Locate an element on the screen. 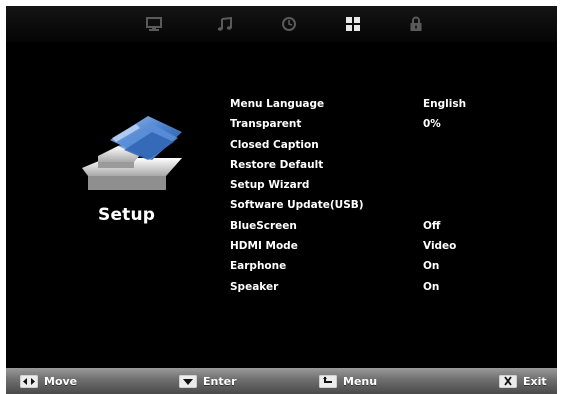 Image resolution: width=563 pixels, height=394 pixels. menu-item-label: Restore Default is located at coordinates (277, 164).